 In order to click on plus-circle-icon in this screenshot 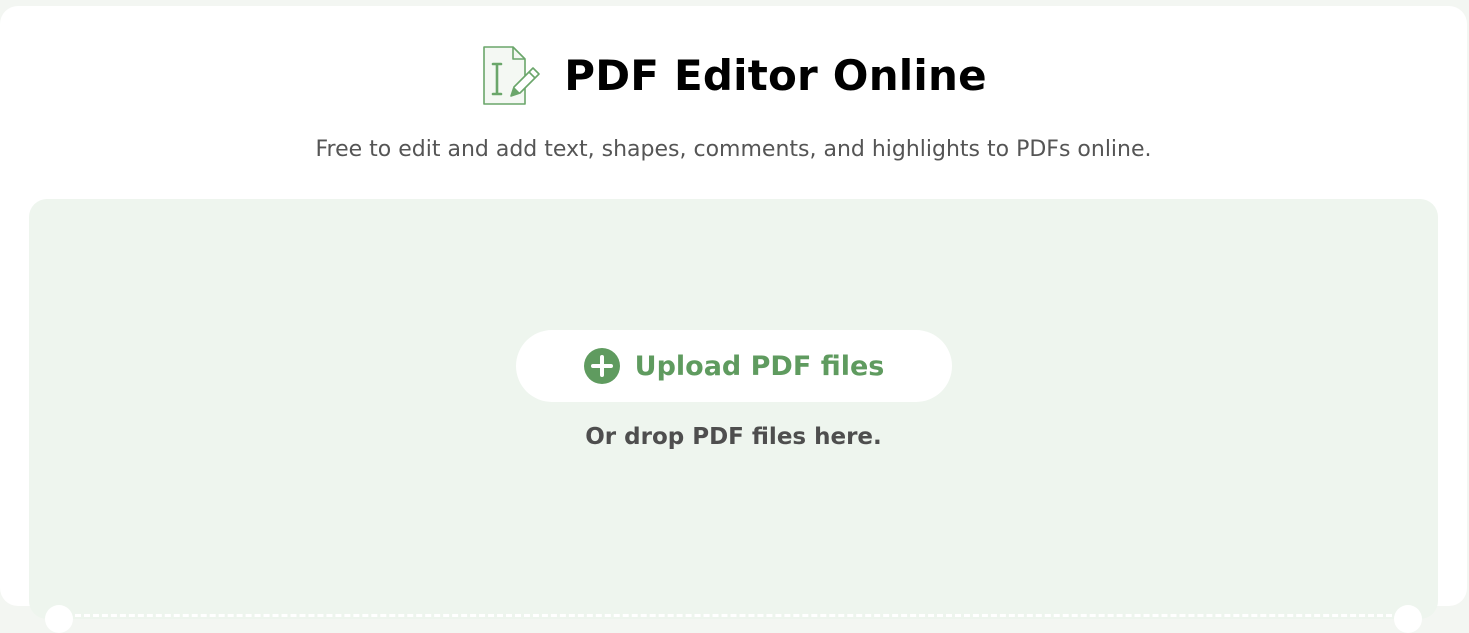, I will do `click(601, 366)`.